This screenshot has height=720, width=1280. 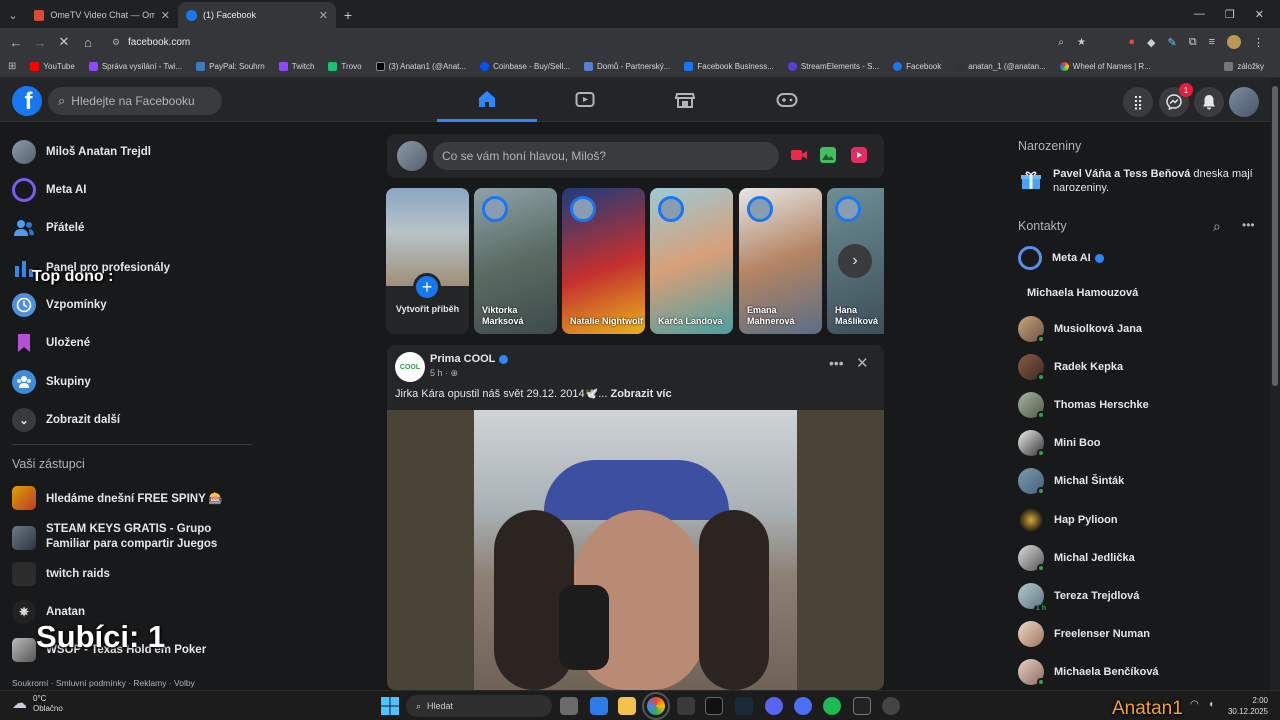 I want to click on contact-item: Michaela Benčíková, so click(x=1088, y=672).